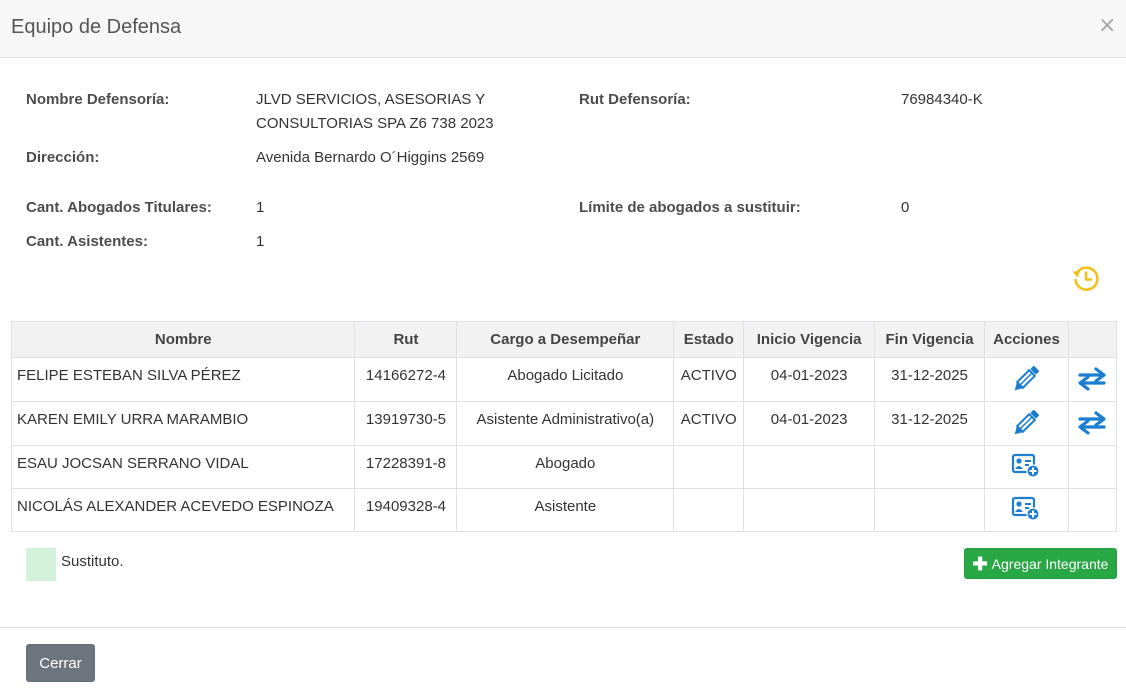 Image resolution: width=1126 pixels, height=691 pixels. Describe the element at coordinates (260, 207) in the screenshot. I see `cant-titulares-value: 1` at that location.